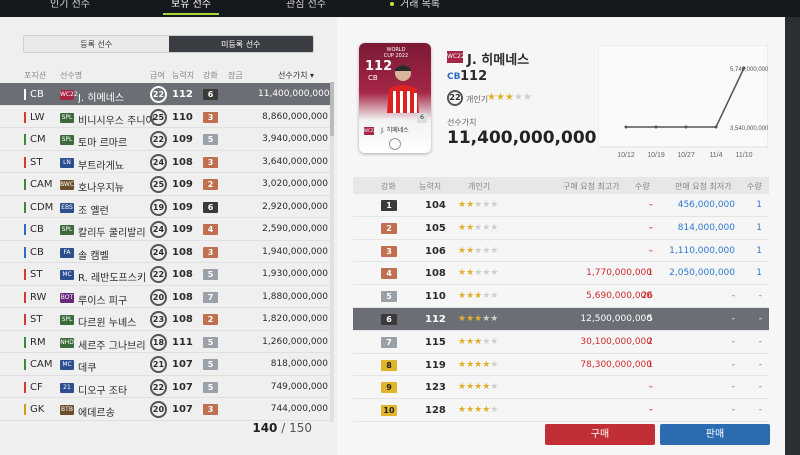  I want to click on buy-qty: -, so click(651, 410).